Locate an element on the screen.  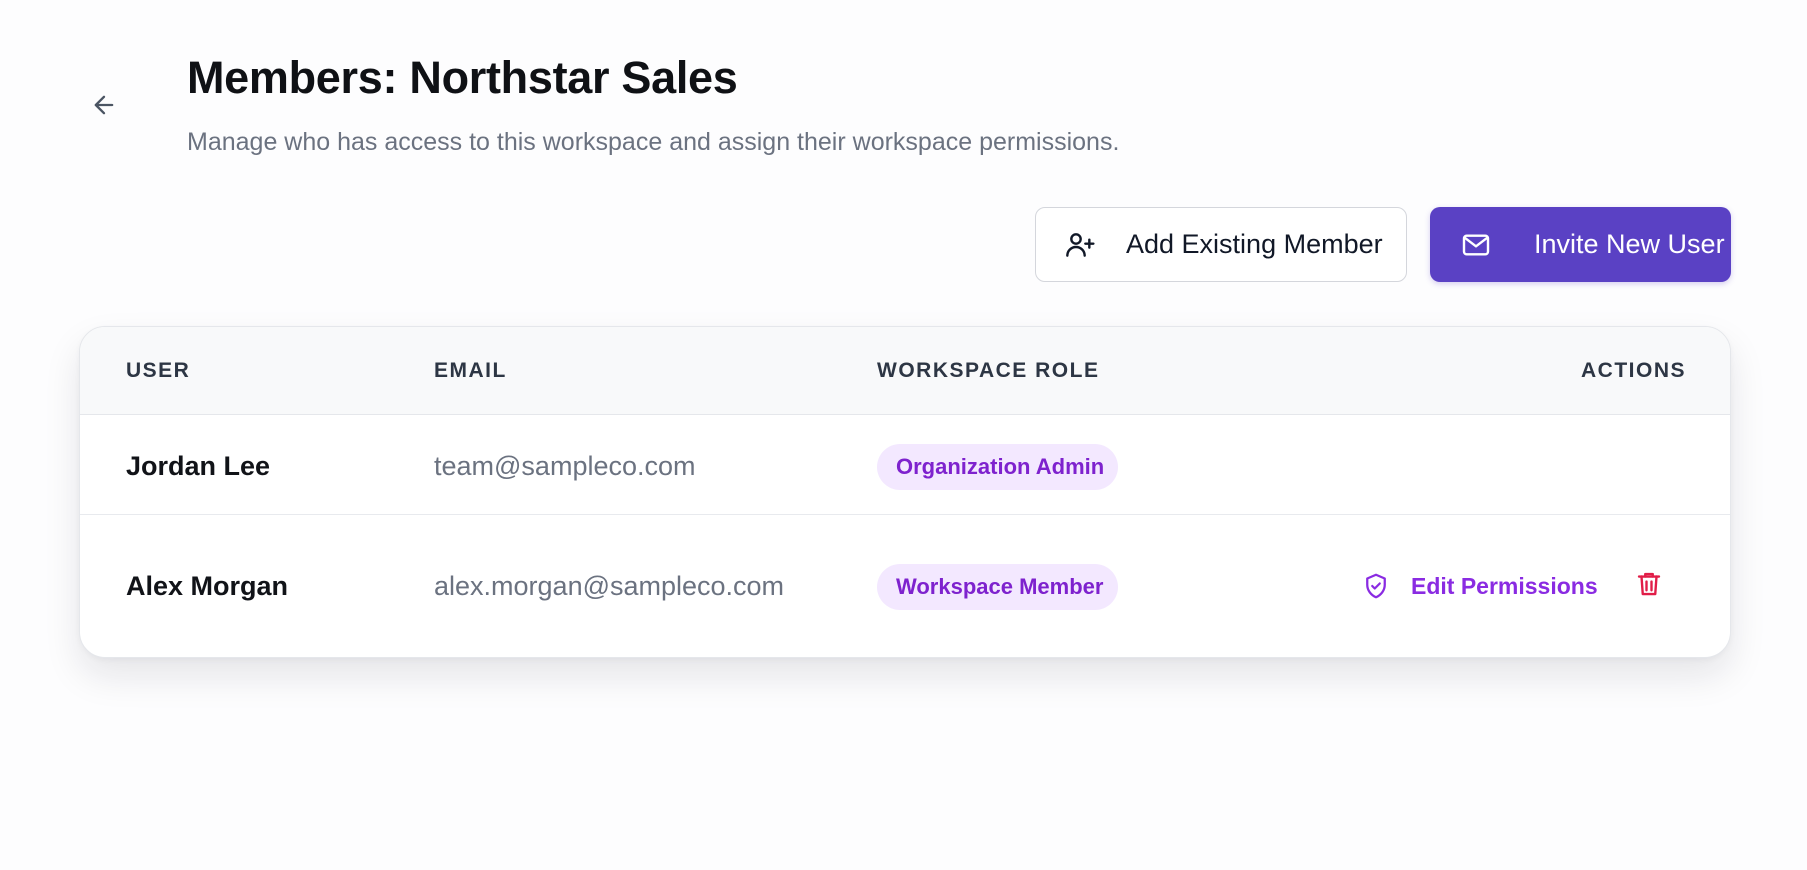
delete-member-button is located at coordinates (1649, 586).